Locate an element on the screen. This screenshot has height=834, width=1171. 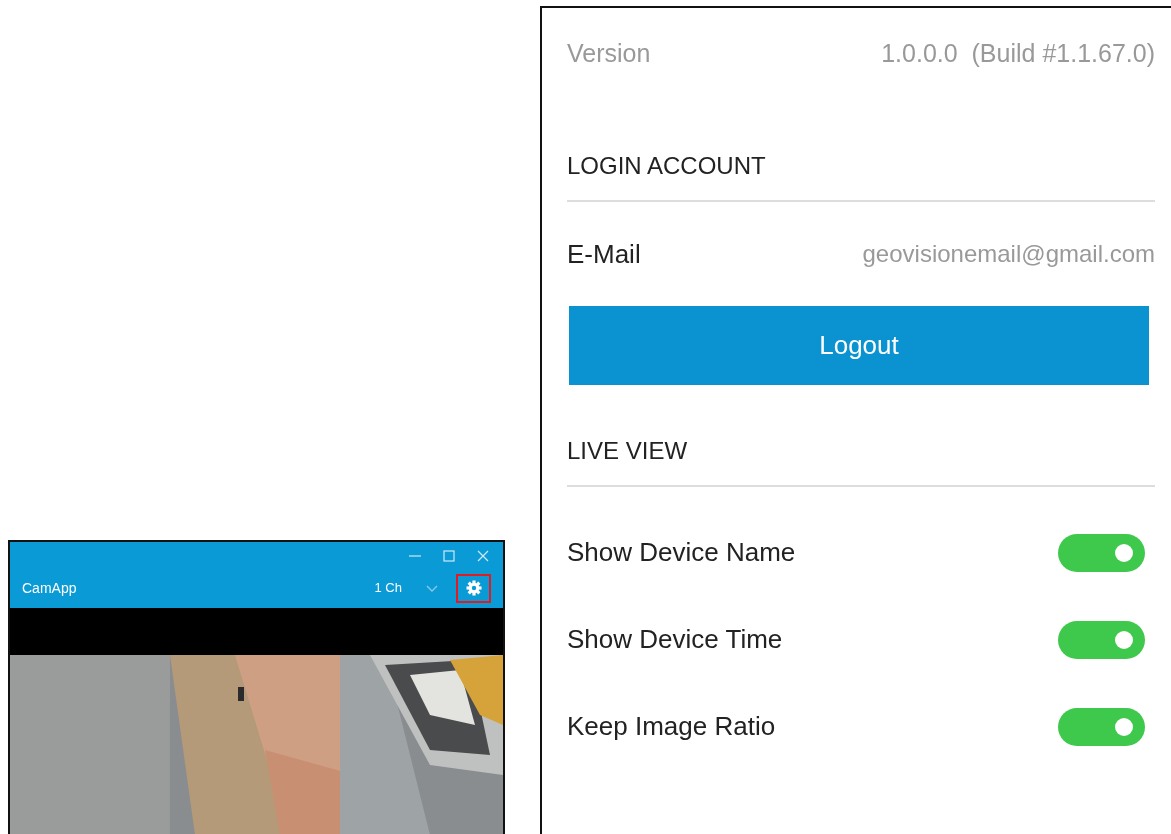
field-label: E-Mail is located at coordinates (604, 254).